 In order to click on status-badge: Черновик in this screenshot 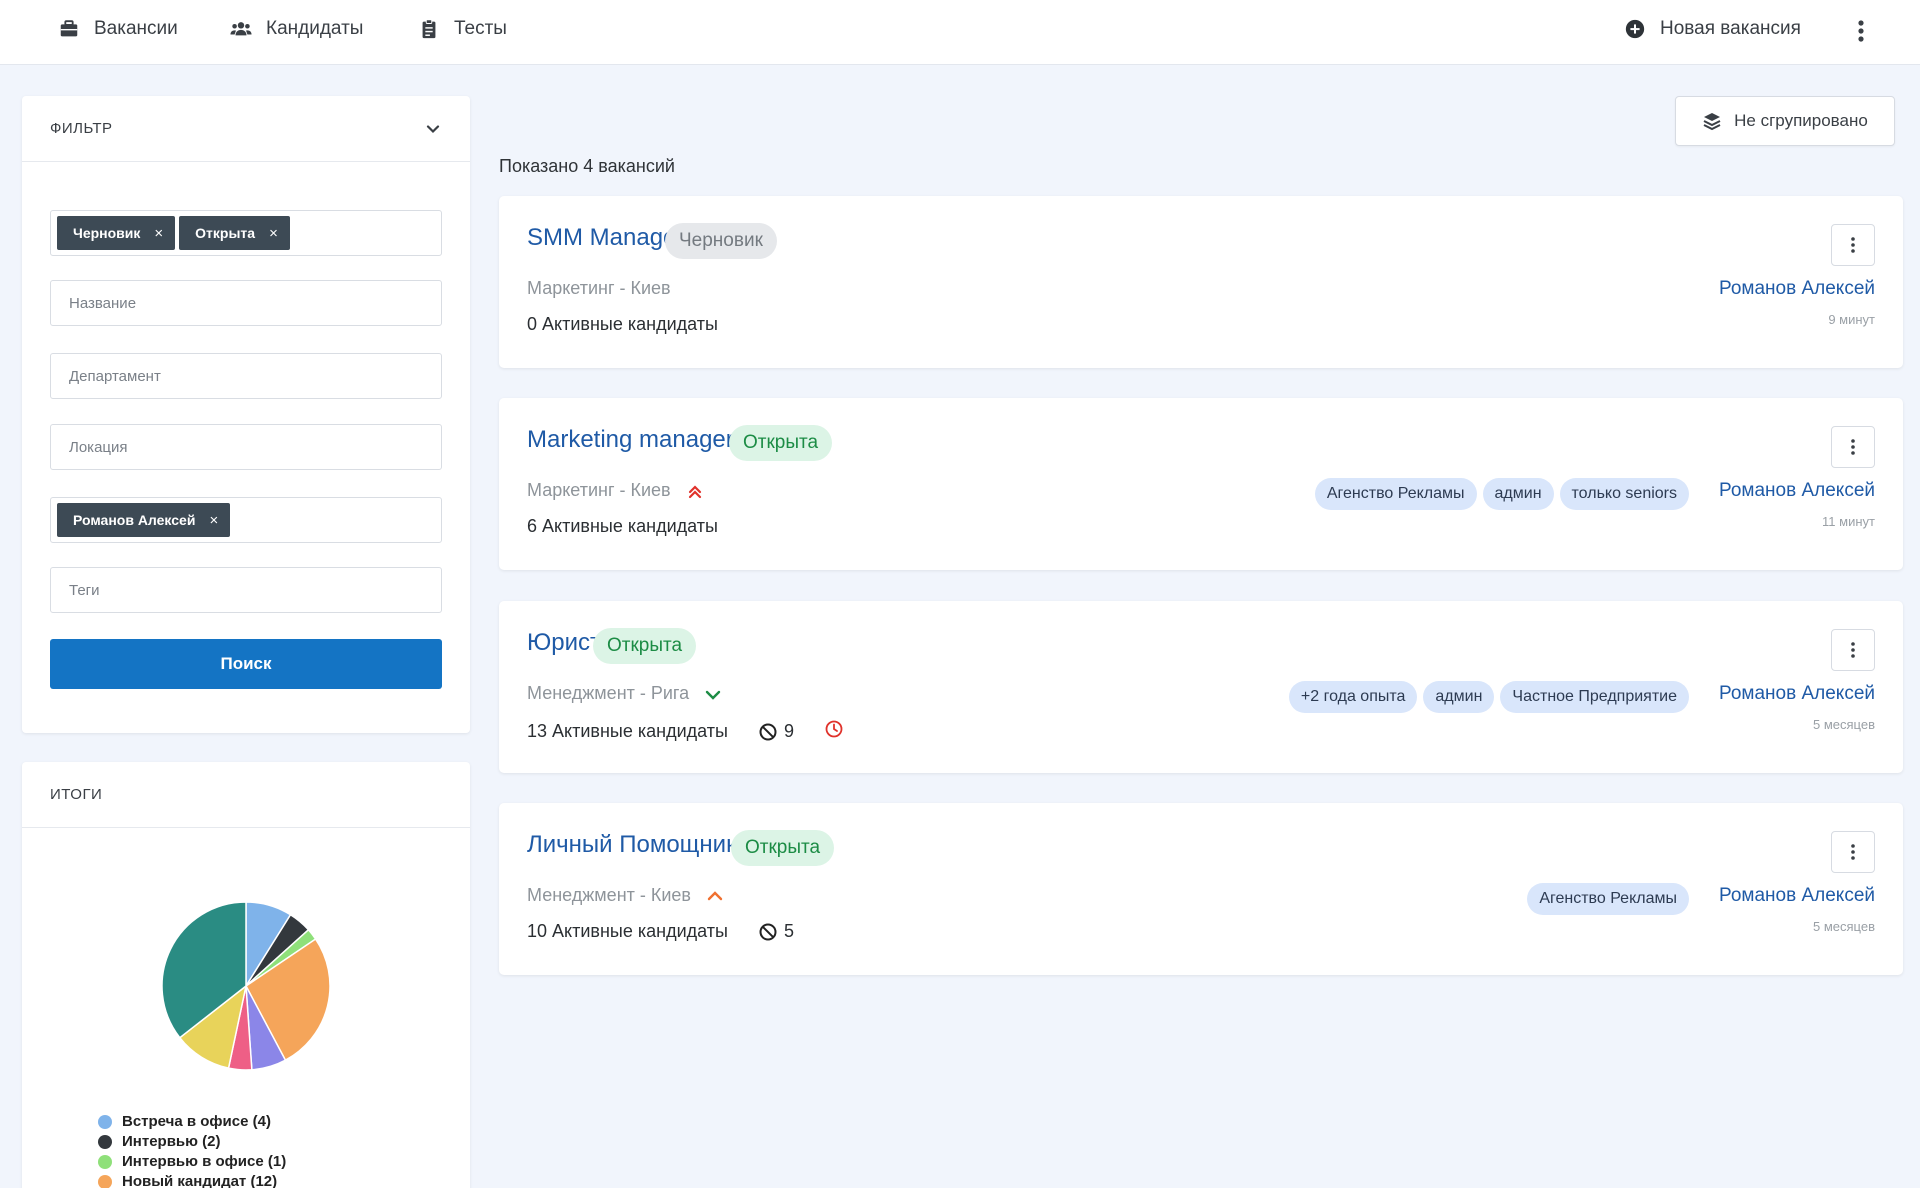, I will do `click(721, 241)`.